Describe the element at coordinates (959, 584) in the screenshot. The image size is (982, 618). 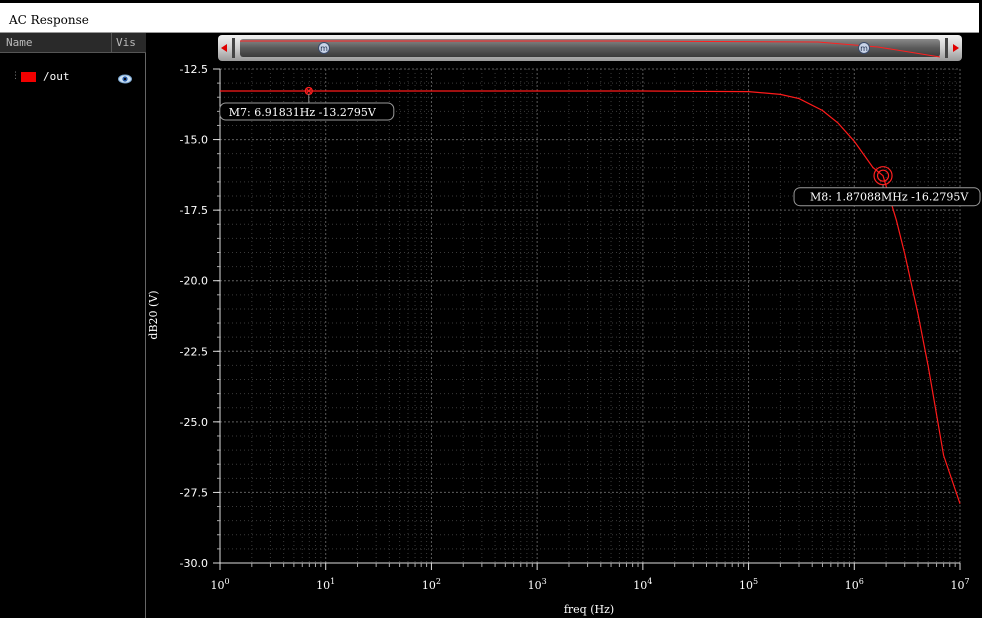
I see `x-tick-label: 107` at that location.